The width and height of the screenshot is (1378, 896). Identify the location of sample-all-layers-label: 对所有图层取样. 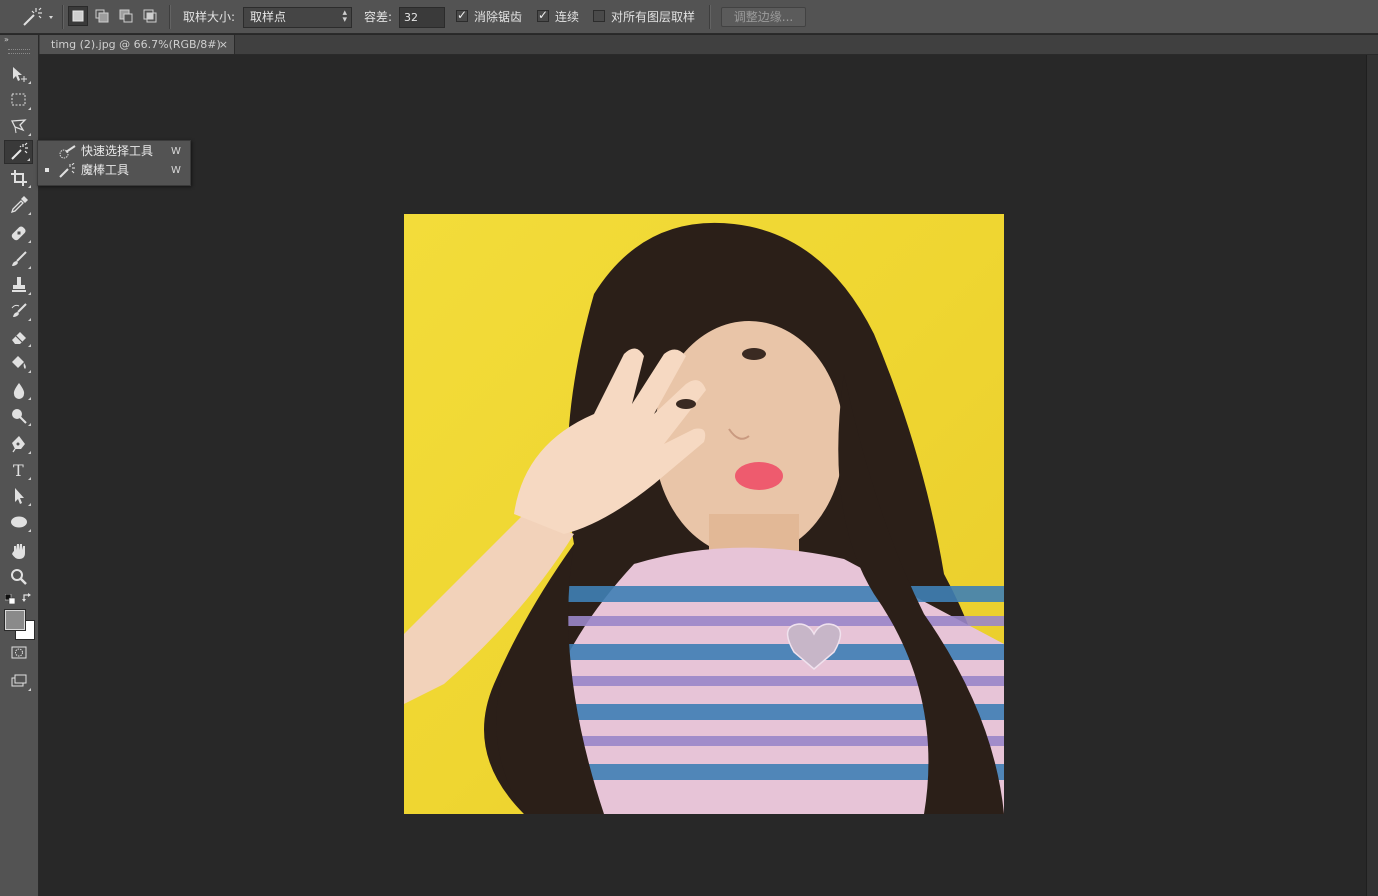
(653, 17).